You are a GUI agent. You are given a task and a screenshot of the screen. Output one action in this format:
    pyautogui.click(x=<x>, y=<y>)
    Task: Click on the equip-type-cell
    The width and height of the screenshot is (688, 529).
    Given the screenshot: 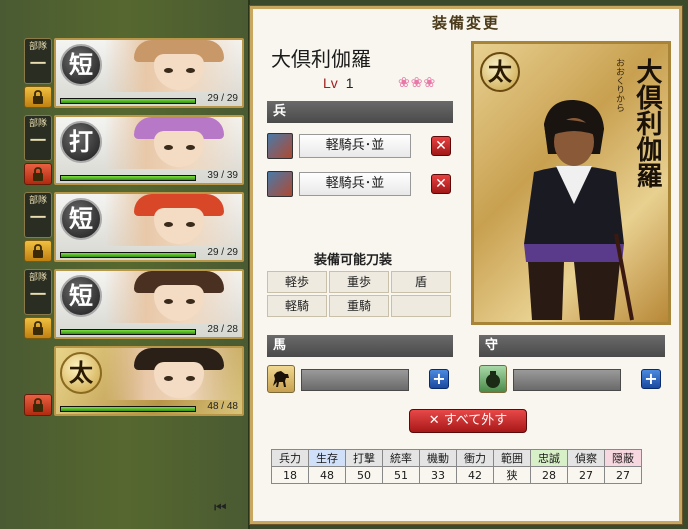 What is the action you would take?
    pyautogui.click(x=421, y=306)
    